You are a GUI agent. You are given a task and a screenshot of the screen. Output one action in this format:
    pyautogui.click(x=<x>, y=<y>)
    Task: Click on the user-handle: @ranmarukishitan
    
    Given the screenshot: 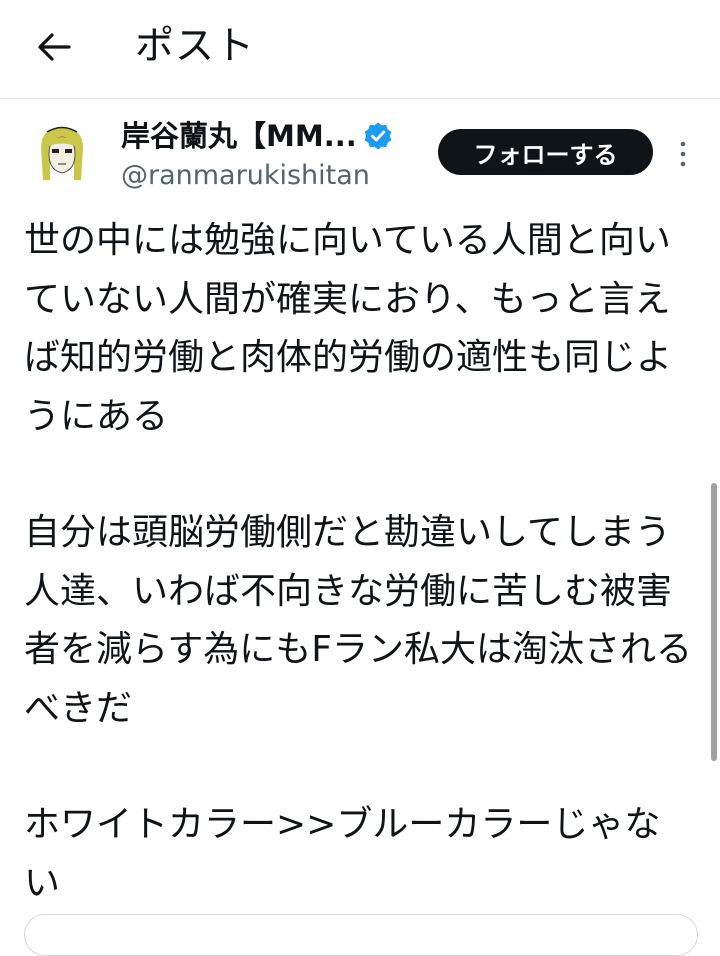 What is the action you would take?
    pyautogui.click(x=245, y=176)
    